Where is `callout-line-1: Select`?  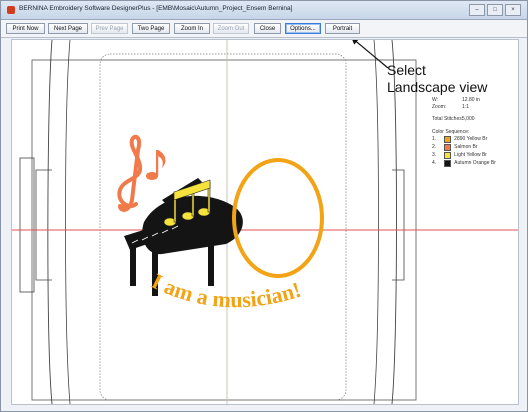
callout-line-1: Select is located at coordinates (406, 70).